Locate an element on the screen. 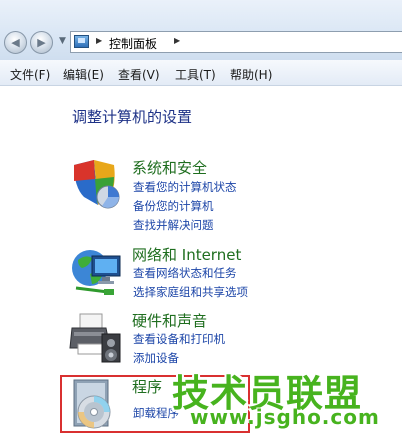  category-system-security: 系统和安全 查看您的计算机状态 备份您的计算机 查找并解决问题 is located at coordinates (233, 194).